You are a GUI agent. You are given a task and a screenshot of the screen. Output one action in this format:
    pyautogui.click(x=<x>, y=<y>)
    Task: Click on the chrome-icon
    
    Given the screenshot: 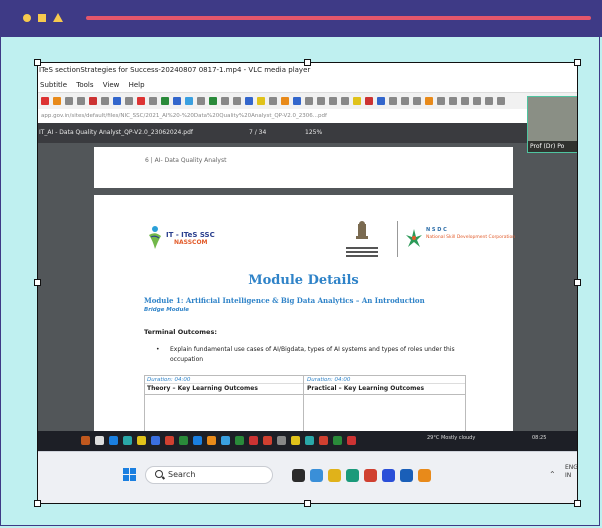 What is the action you would take?
    pyautogui.click(x=370, y=475)
    